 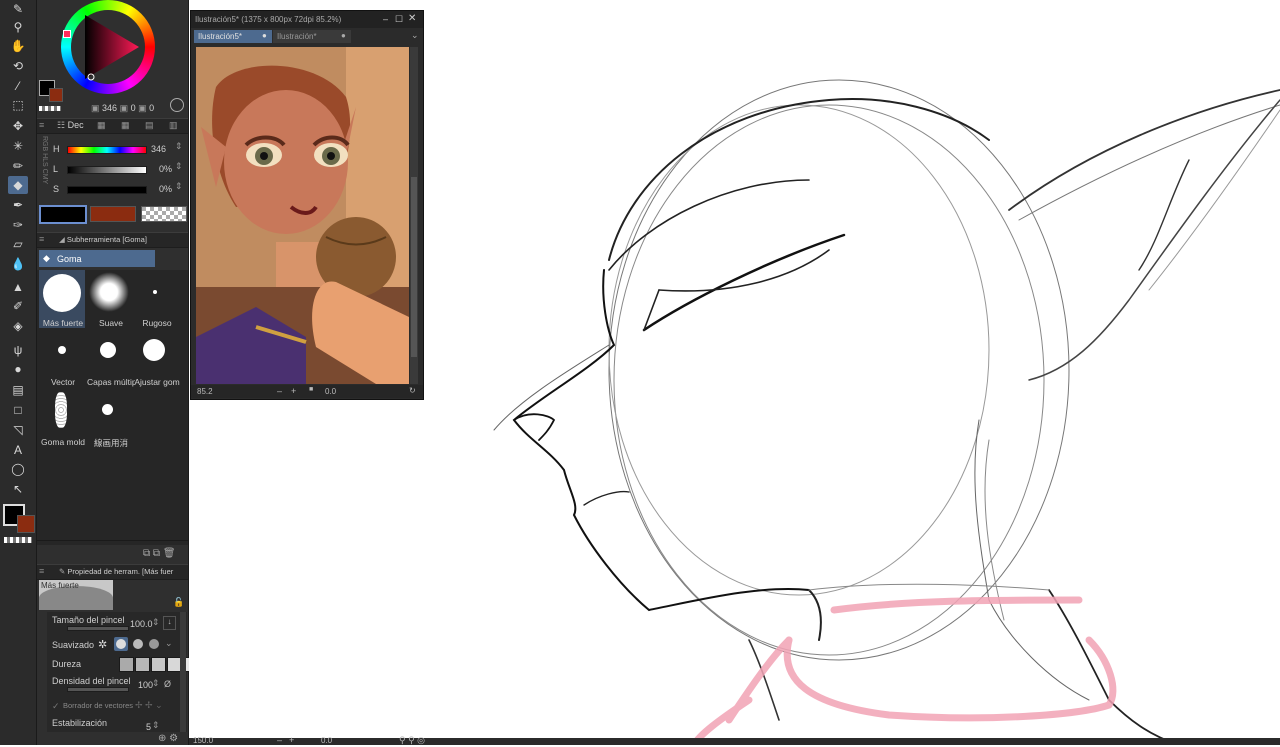 I want to click on airbrush-tool-icon: ▲, so click(x=18, y=287).